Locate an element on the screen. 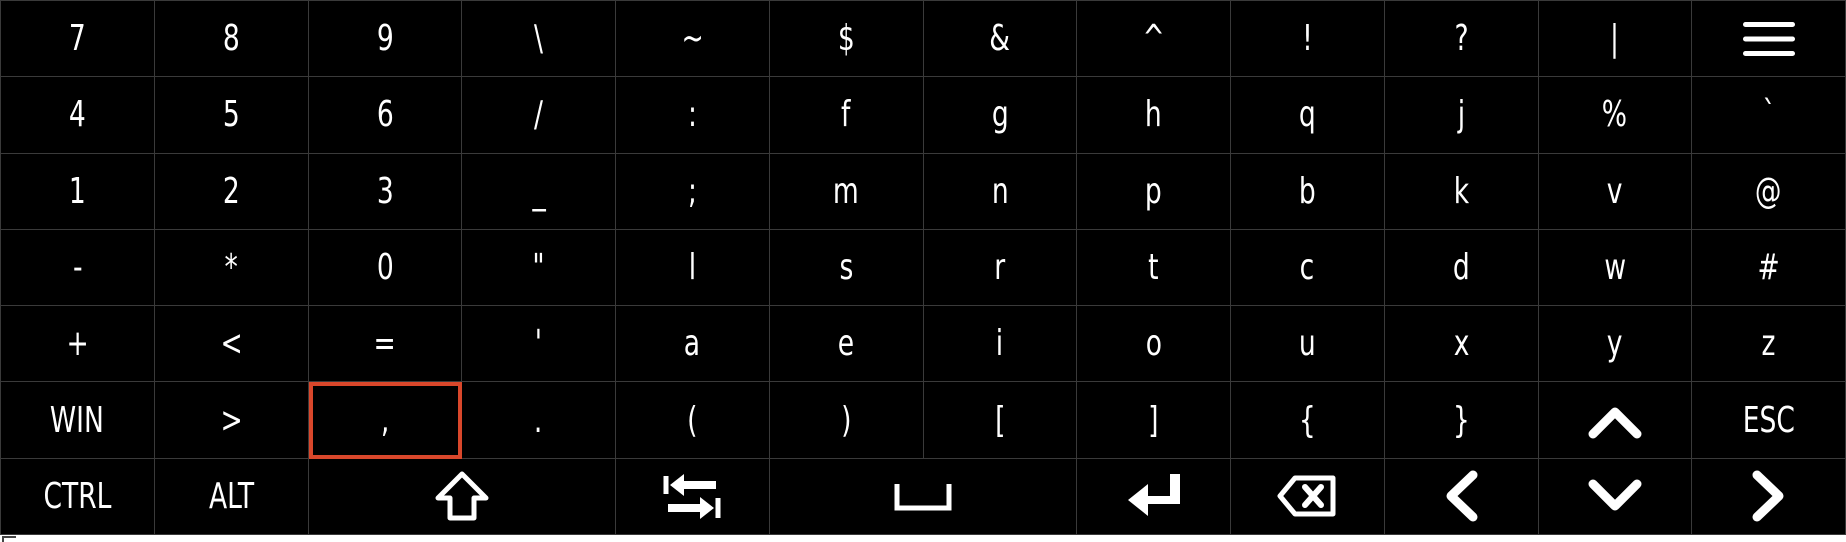 The image size is (1846, 542). key-label: z is located at coordinates (1768, 344).